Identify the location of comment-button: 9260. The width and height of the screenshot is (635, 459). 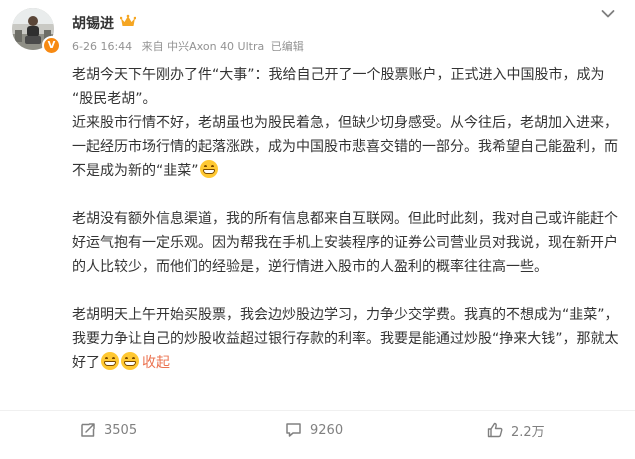
(314, 430).